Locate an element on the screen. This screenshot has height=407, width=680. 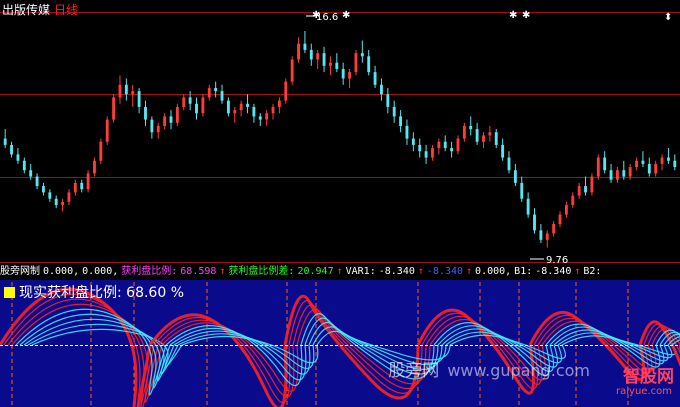
profit-ratio-value: 68.598 is located at coordinates (198, 271).